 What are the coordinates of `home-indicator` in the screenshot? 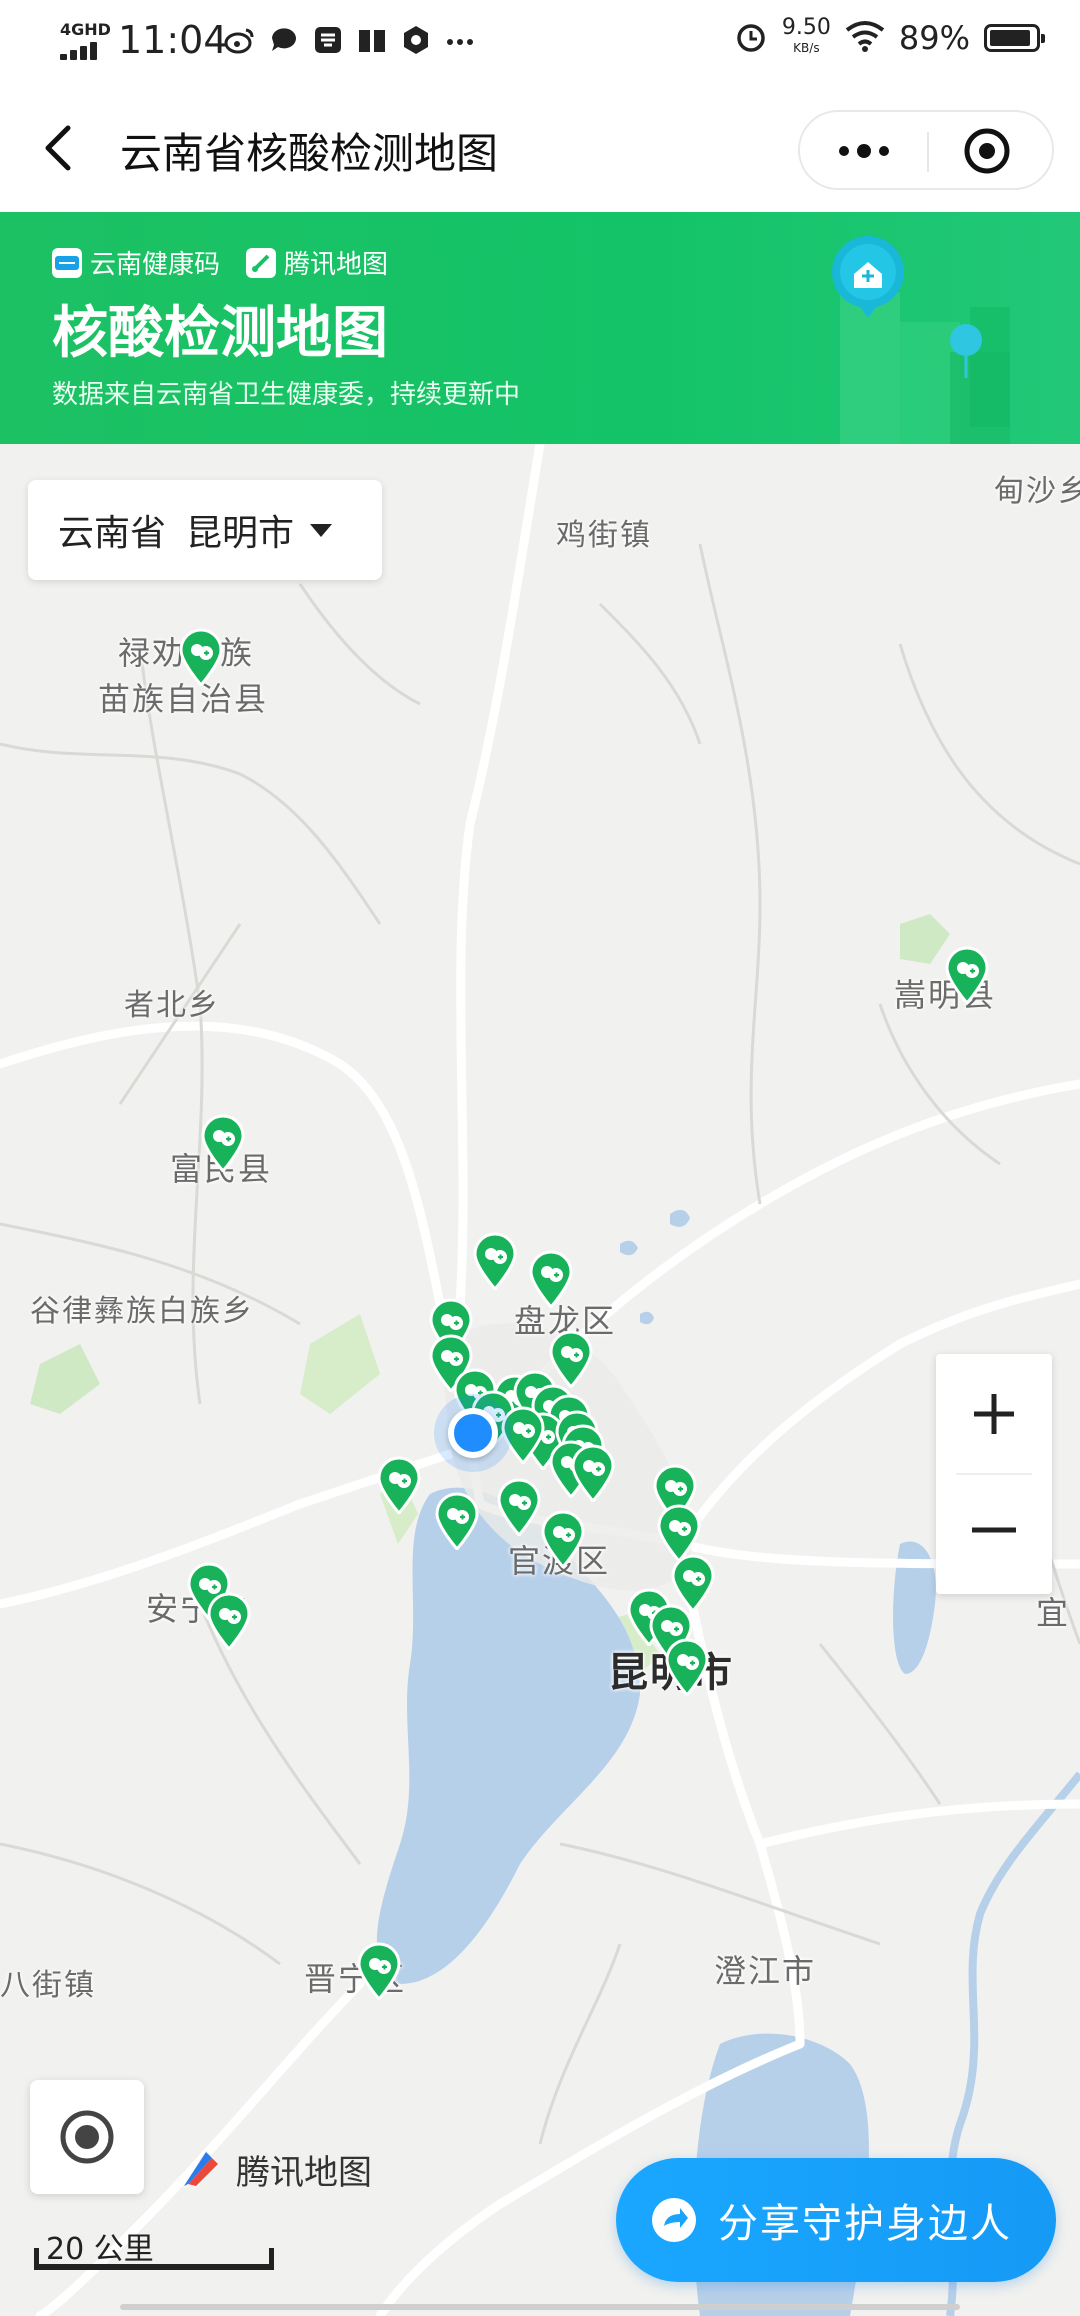 It's located at (540, 2307).